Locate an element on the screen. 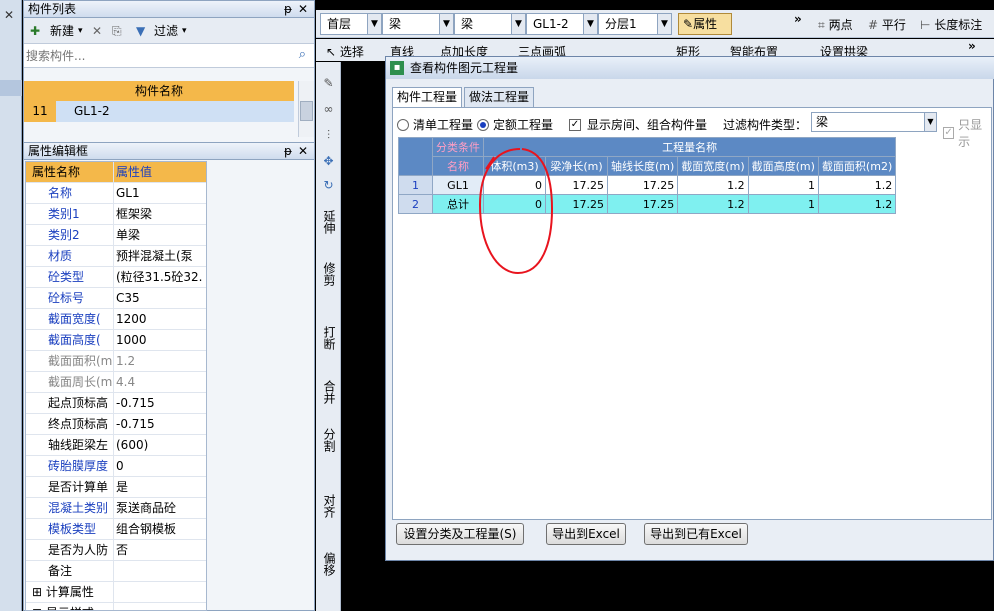 The width and height of the screenshot is (994, 611). properties-button: ✎属性 is located at coordinates (705, 24).